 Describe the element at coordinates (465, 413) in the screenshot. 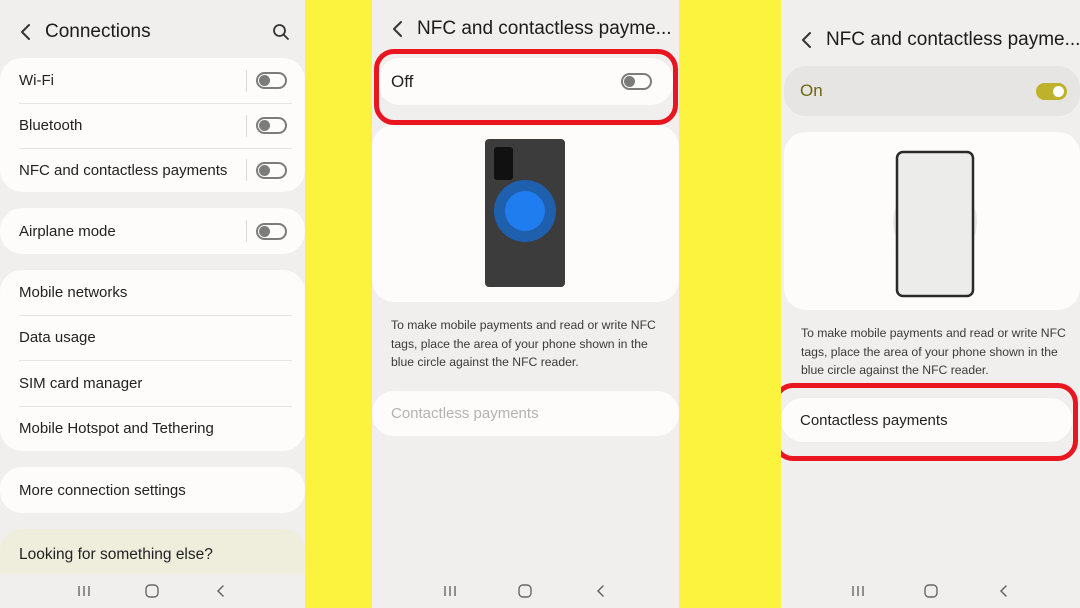

I see `contactless-label: Contactless payments` at that location.